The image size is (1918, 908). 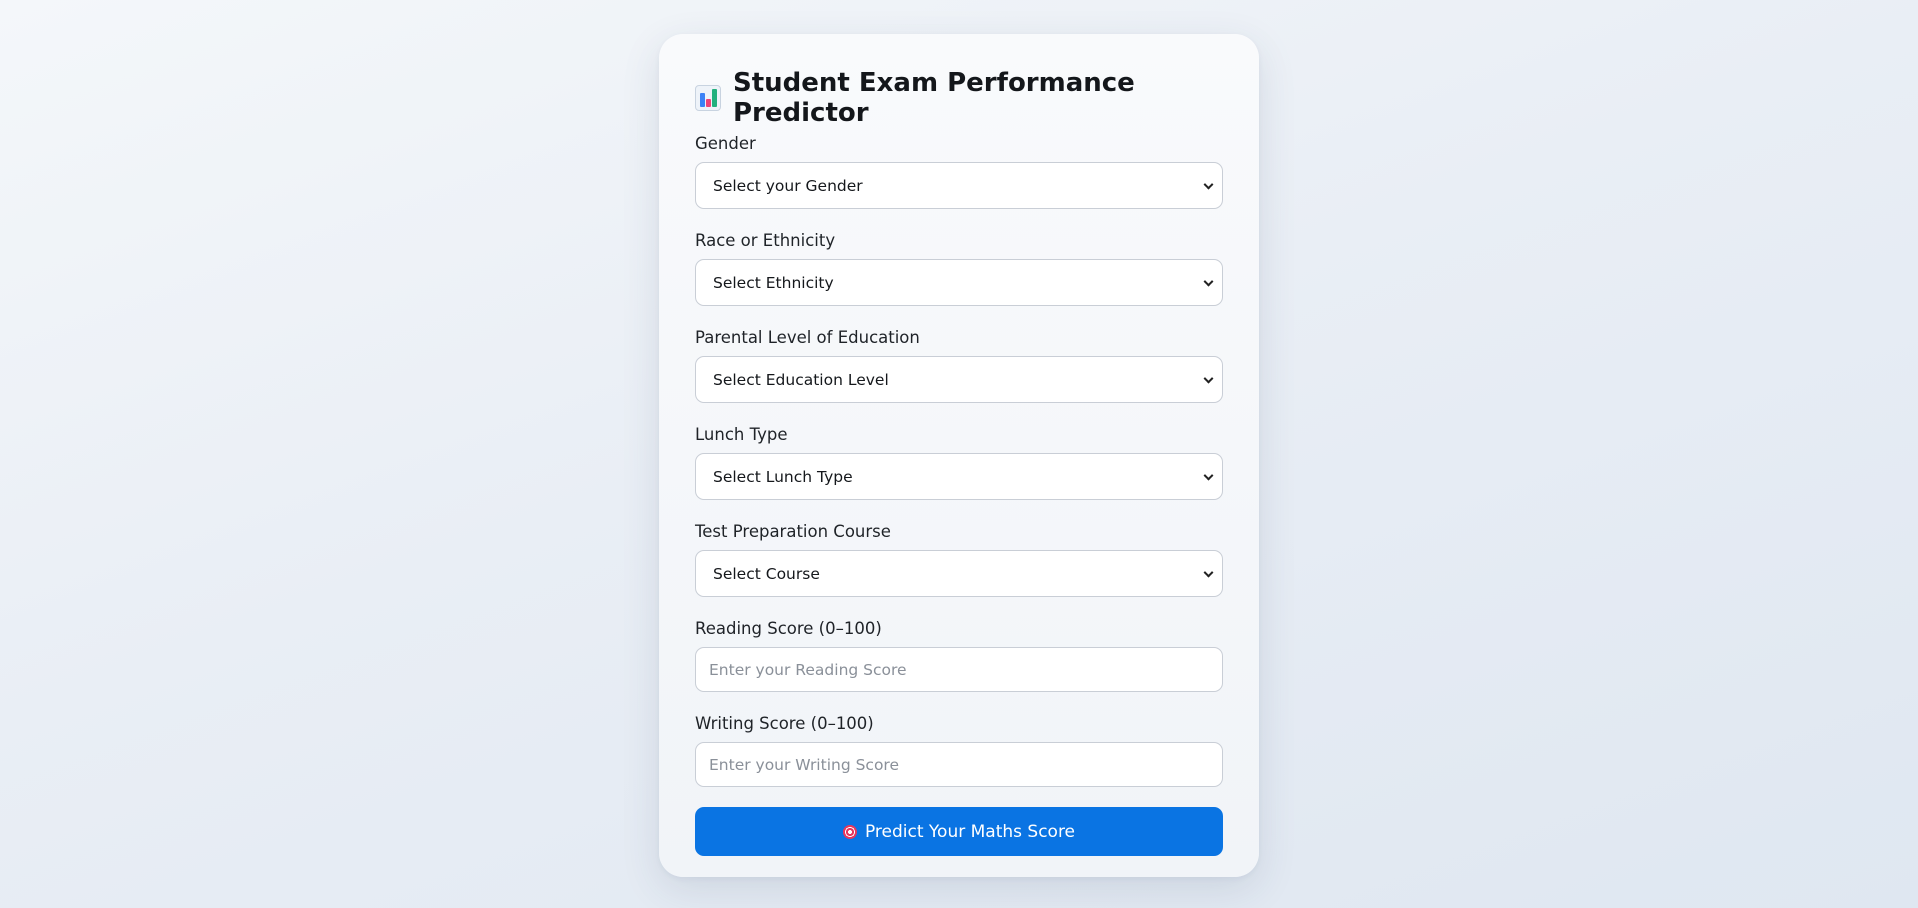 I want to click on writing-score-input, so click(x=959, y=764).